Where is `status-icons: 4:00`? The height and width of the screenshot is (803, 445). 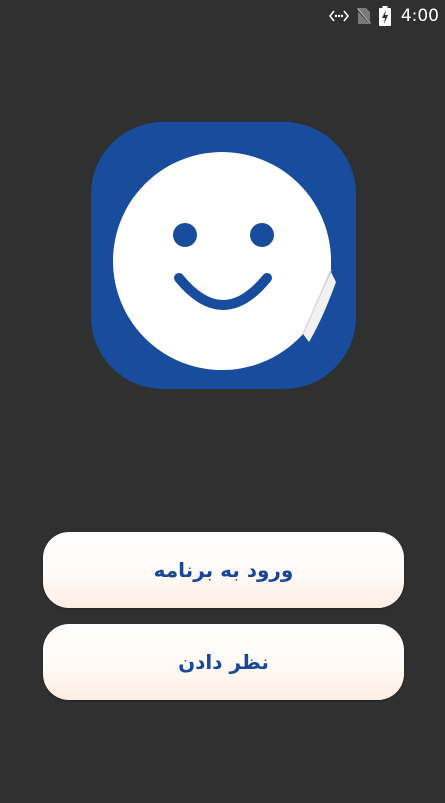
status-icons: 4:00 is located at coordinates (380, 16).